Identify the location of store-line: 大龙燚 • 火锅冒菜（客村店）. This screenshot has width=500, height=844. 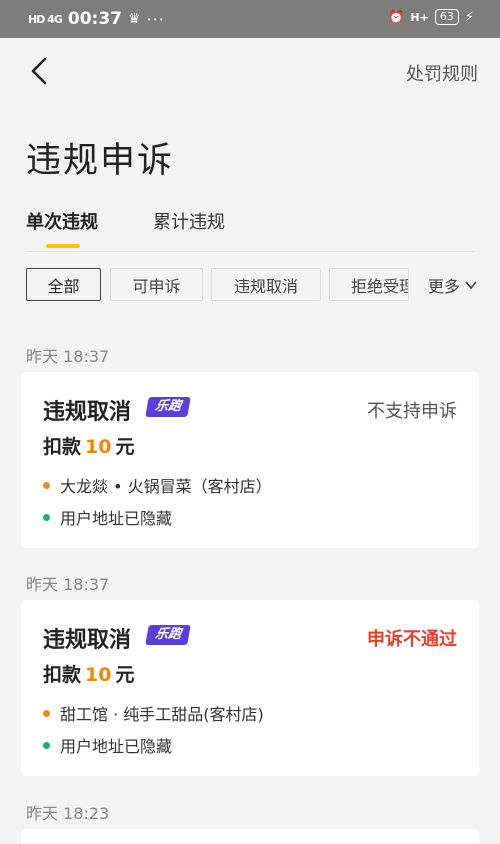
(157, 485).